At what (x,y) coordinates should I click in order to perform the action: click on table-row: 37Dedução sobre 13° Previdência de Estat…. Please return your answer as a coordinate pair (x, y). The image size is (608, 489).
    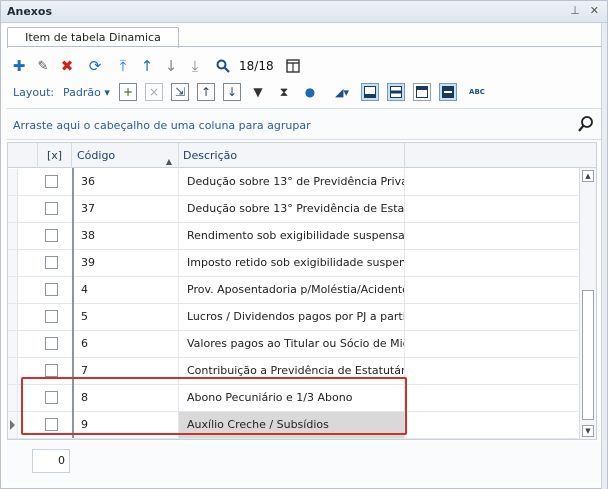
    Looking at the image, I should click on (293, 209).